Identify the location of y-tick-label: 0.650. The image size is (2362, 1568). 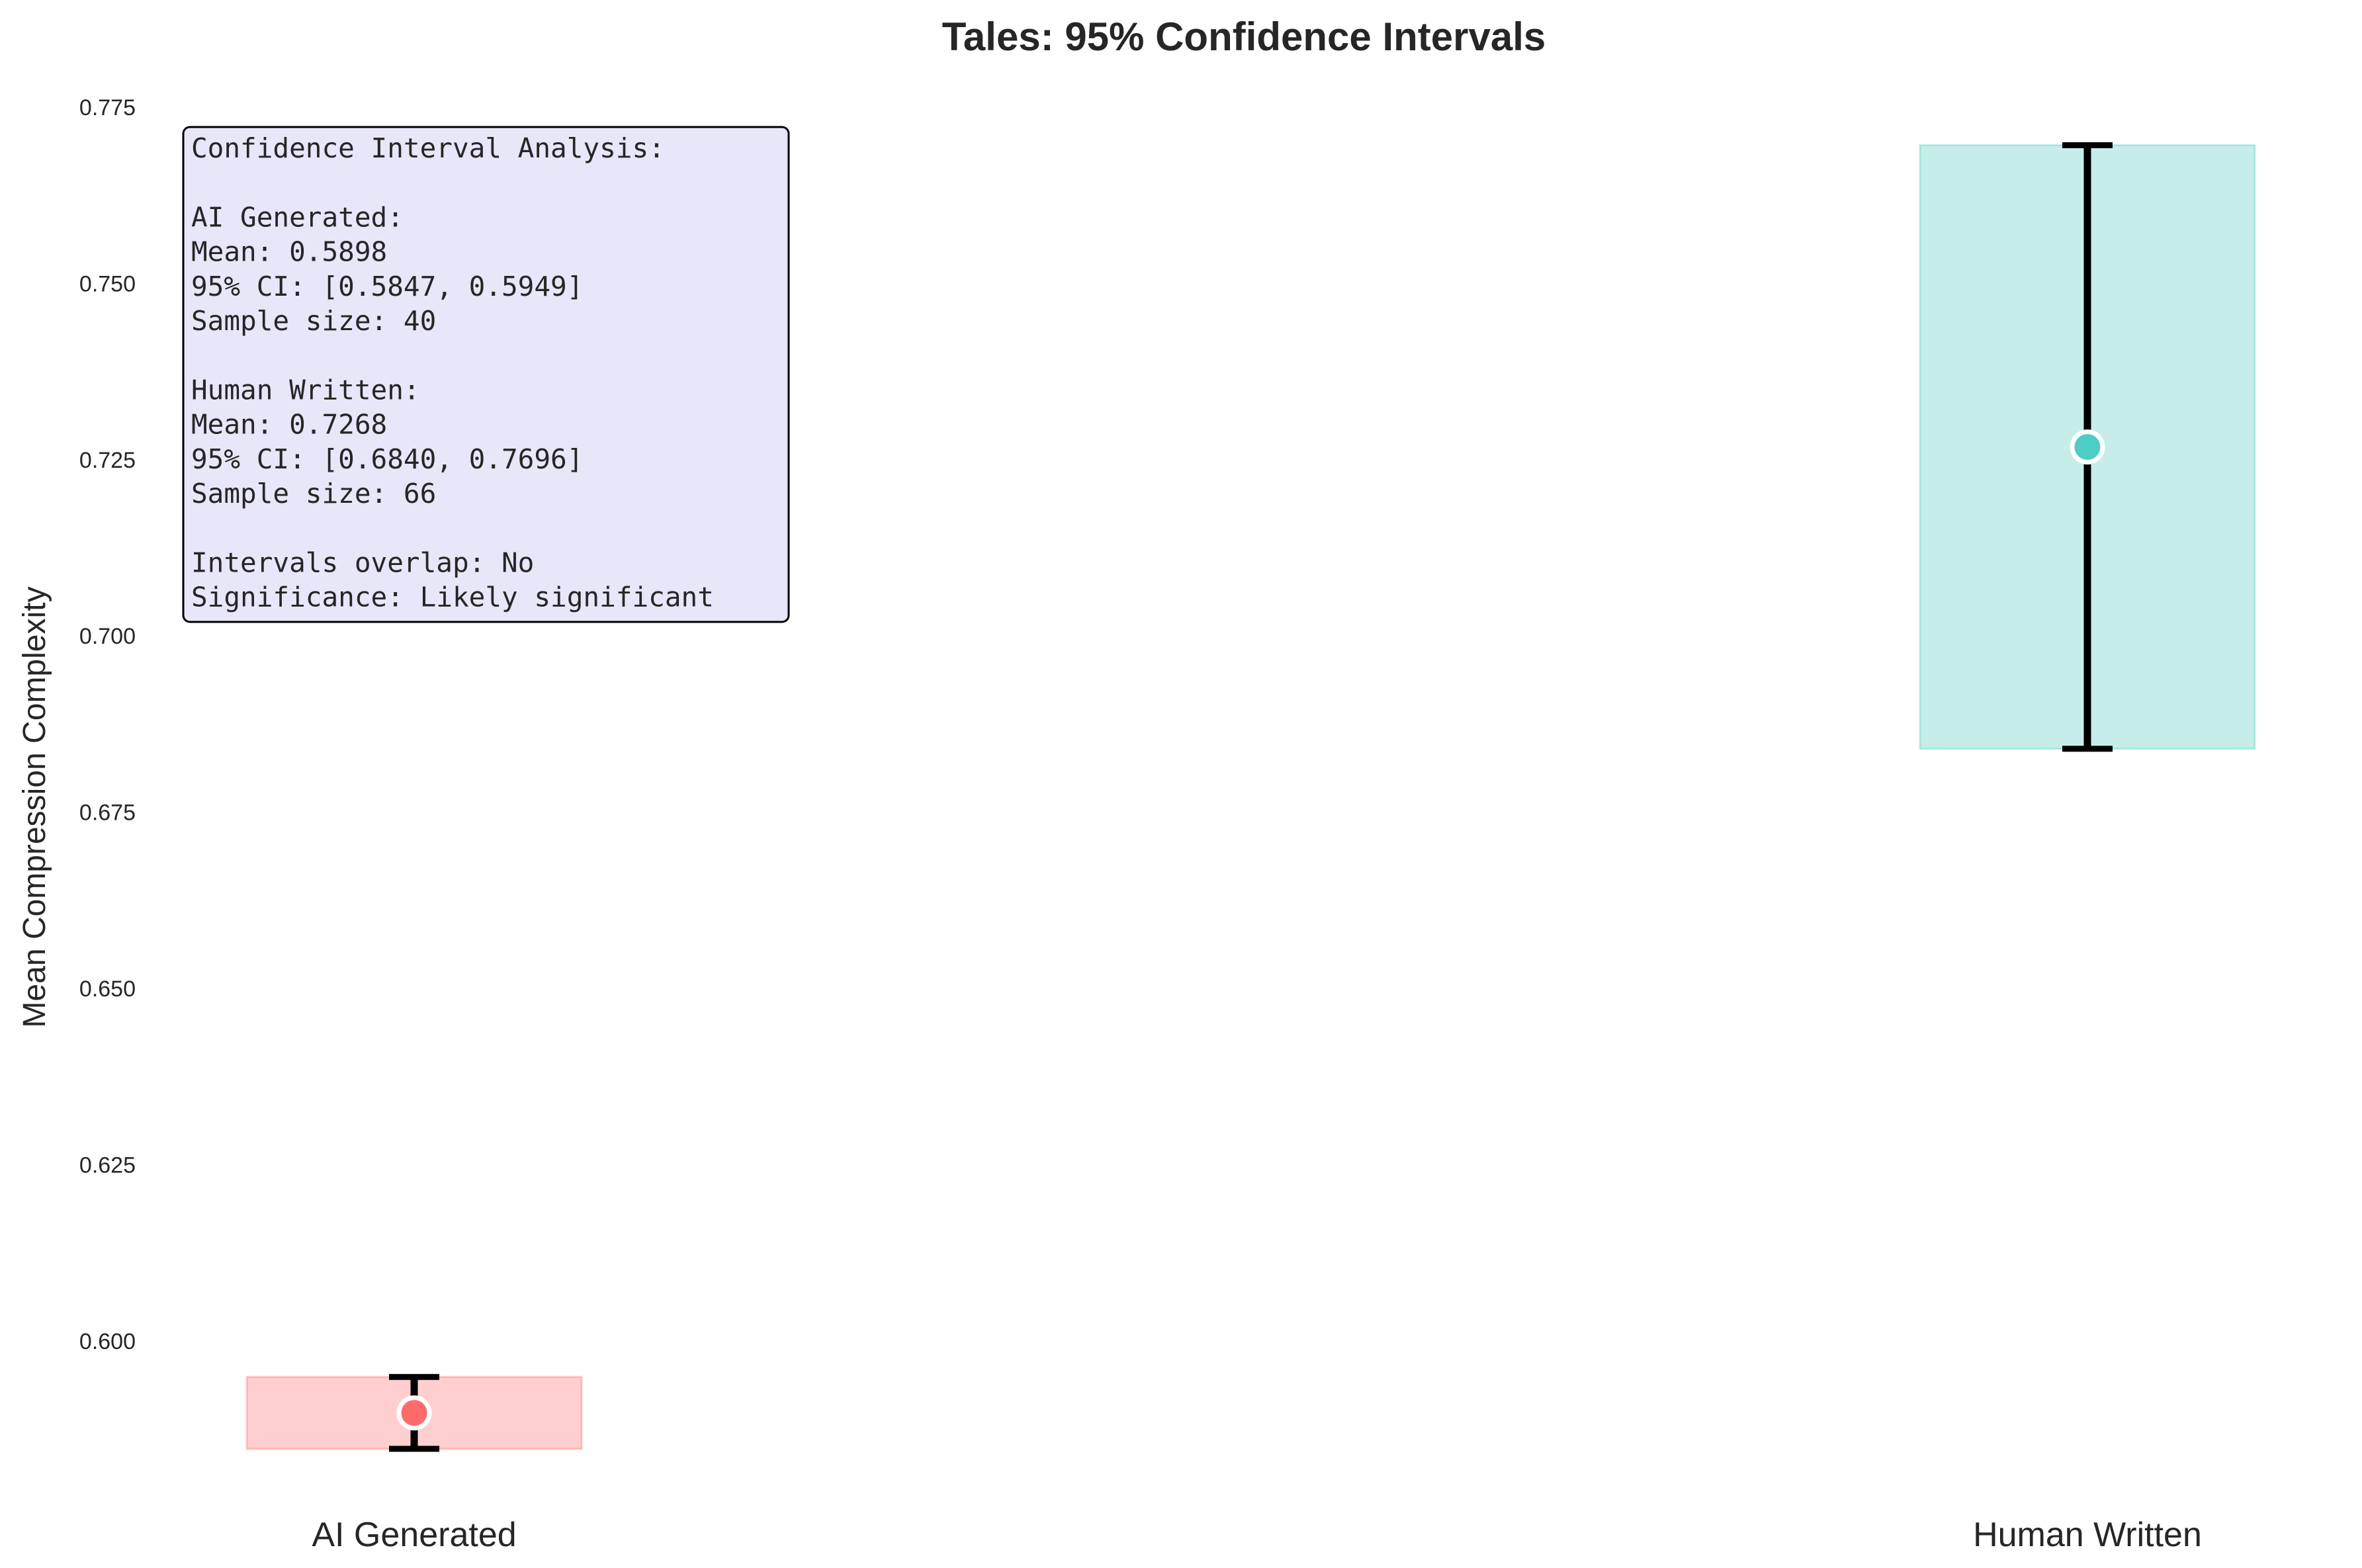
(107, 990).